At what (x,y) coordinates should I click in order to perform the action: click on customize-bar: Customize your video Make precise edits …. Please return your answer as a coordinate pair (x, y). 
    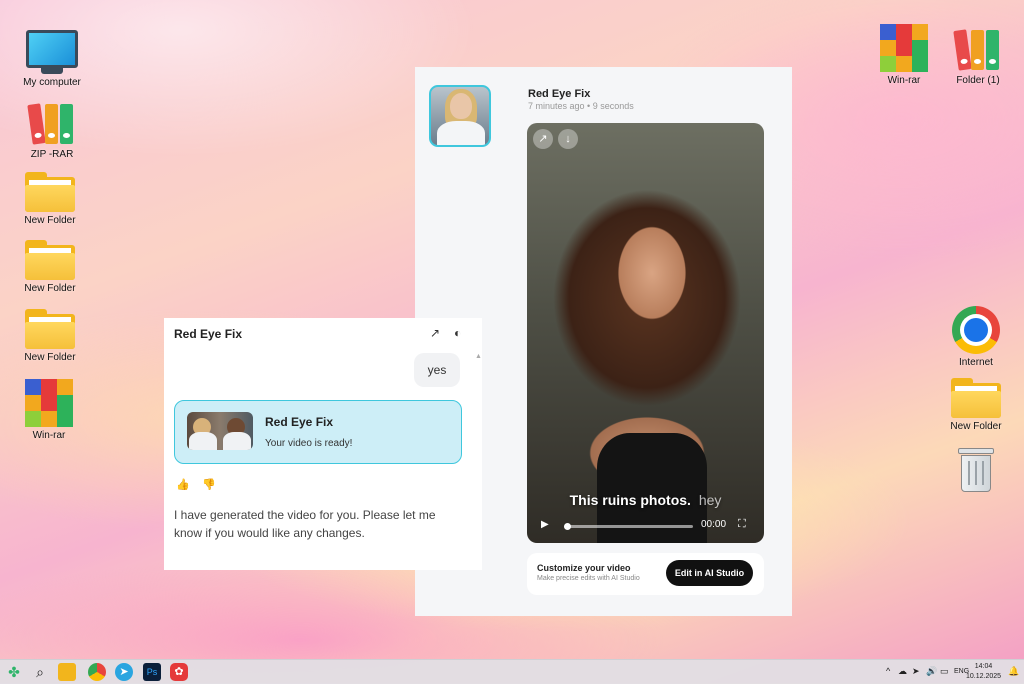
    Looking at the image, I should click on (645, 574).